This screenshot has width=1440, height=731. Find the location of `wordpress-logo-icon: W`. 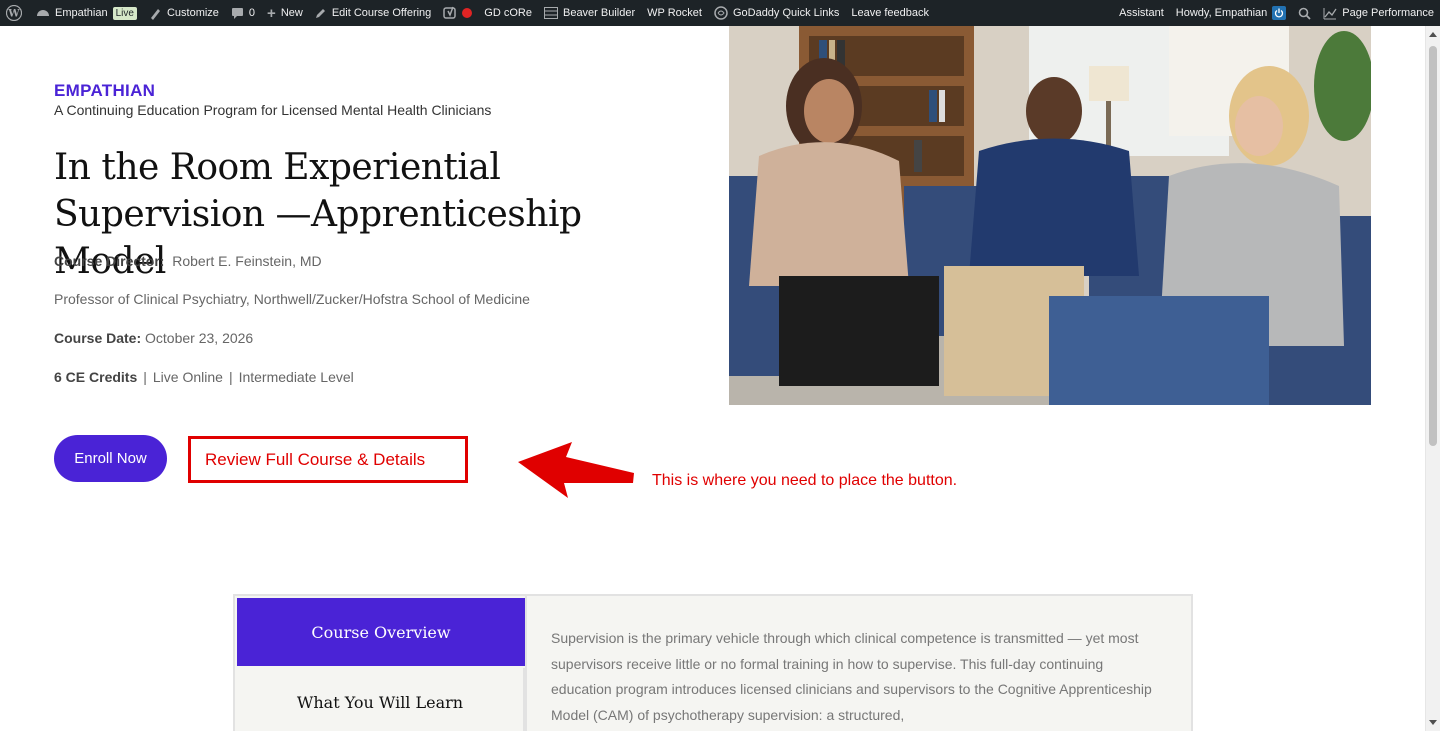

wordpress-logo-icon: W is located at coordinates (15, 13).